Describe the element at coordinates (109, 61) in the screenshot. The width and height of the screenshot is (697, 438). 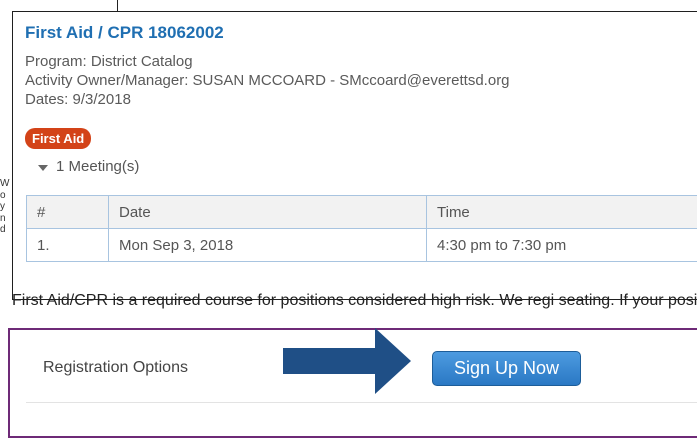
I see `activity-program: Program: District Catalog` at that location.